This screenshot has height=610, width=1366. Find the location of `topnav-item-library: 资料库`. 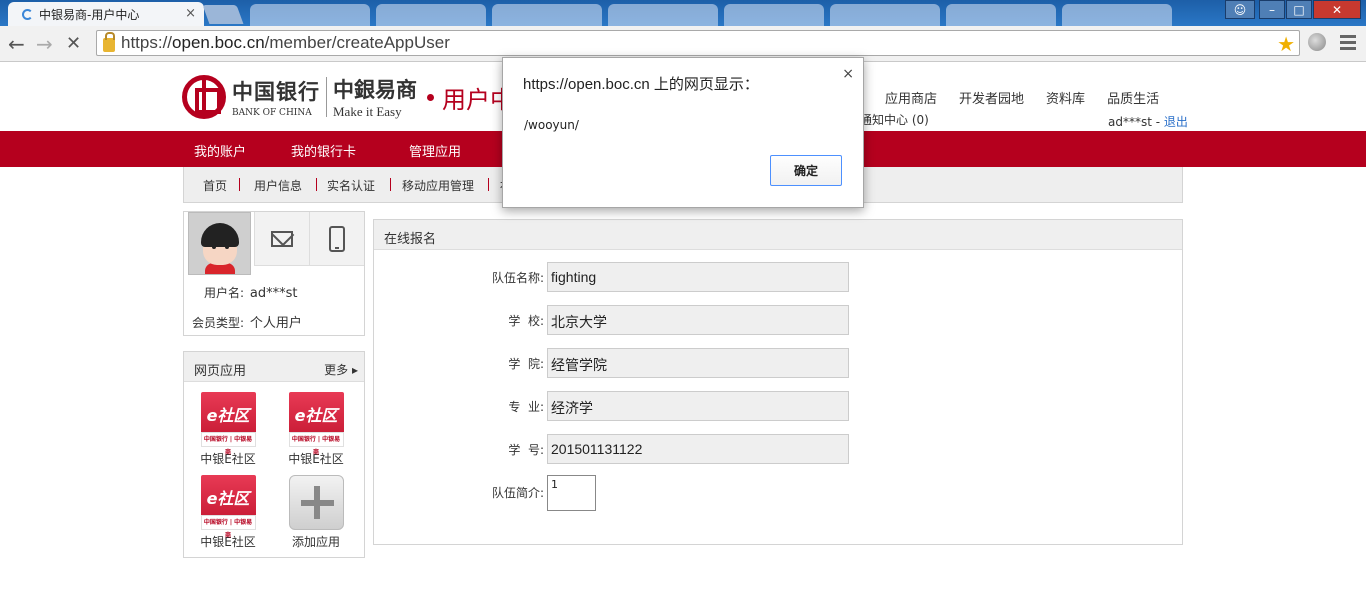

topnav-item-library: 资料库 is located at coordinates (1065, 97).